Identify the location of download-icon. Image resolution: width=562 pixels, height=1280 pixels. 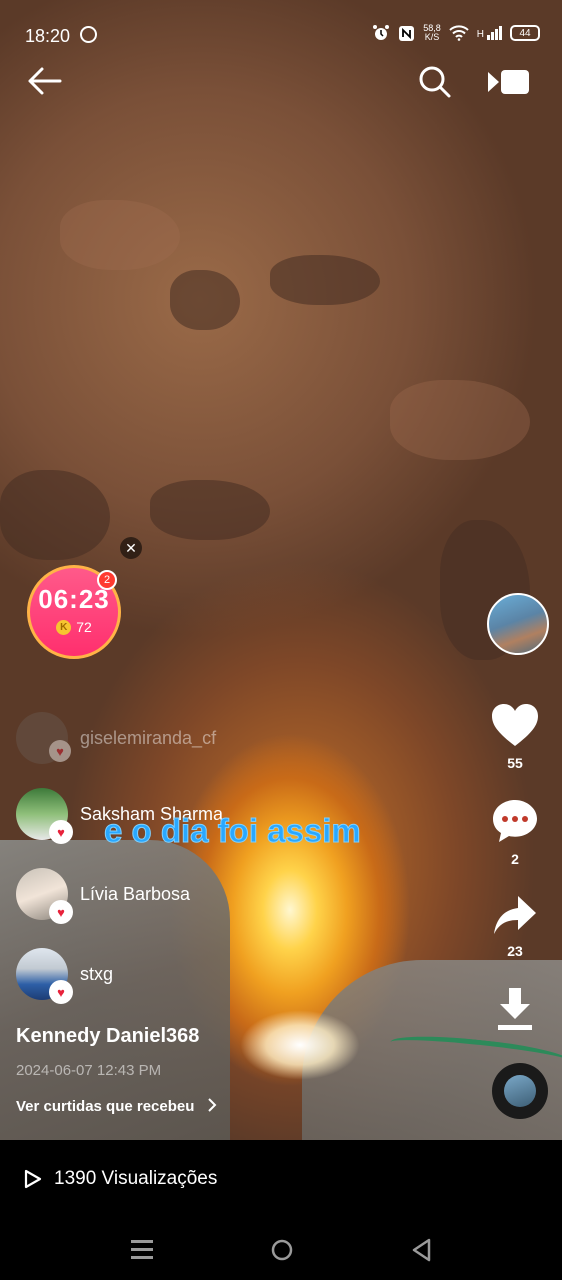
(515, 1010).